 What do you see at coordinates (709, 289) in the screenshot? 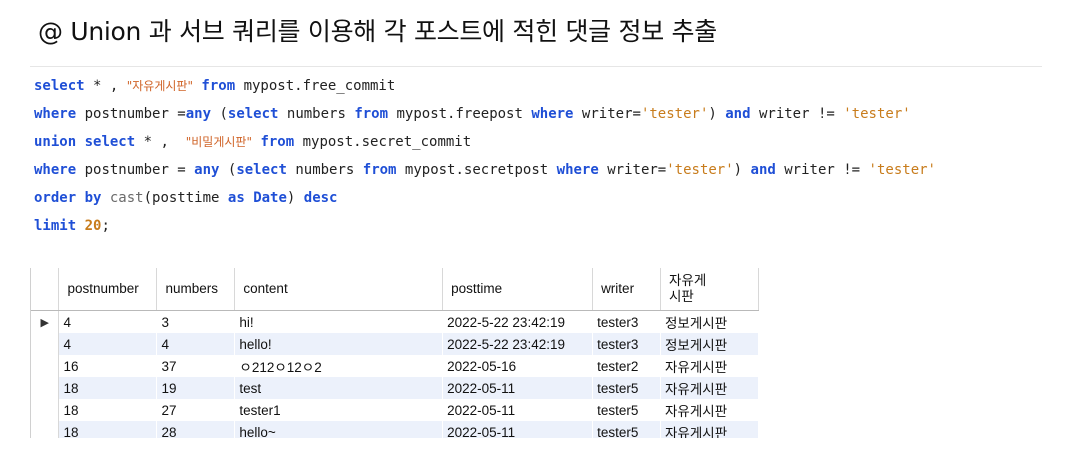
I see `column-header-board: 자유게 시판` at bounding box center [709, 289].